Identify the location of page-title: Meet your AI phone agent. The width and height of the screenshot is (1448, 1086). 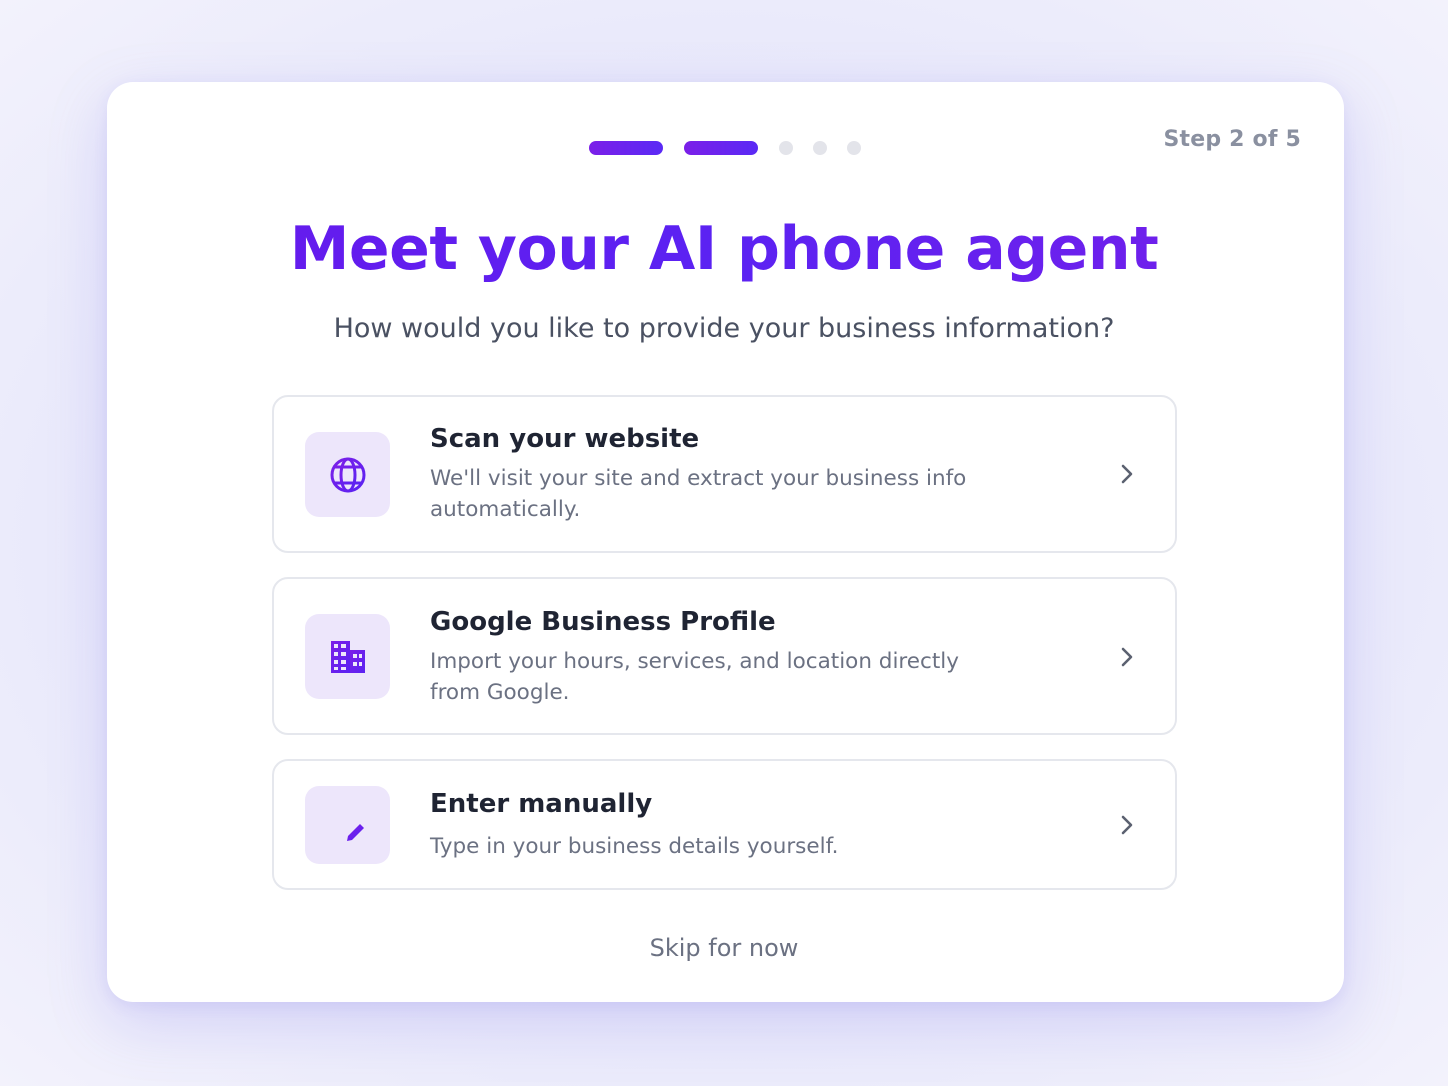
(724, 249).